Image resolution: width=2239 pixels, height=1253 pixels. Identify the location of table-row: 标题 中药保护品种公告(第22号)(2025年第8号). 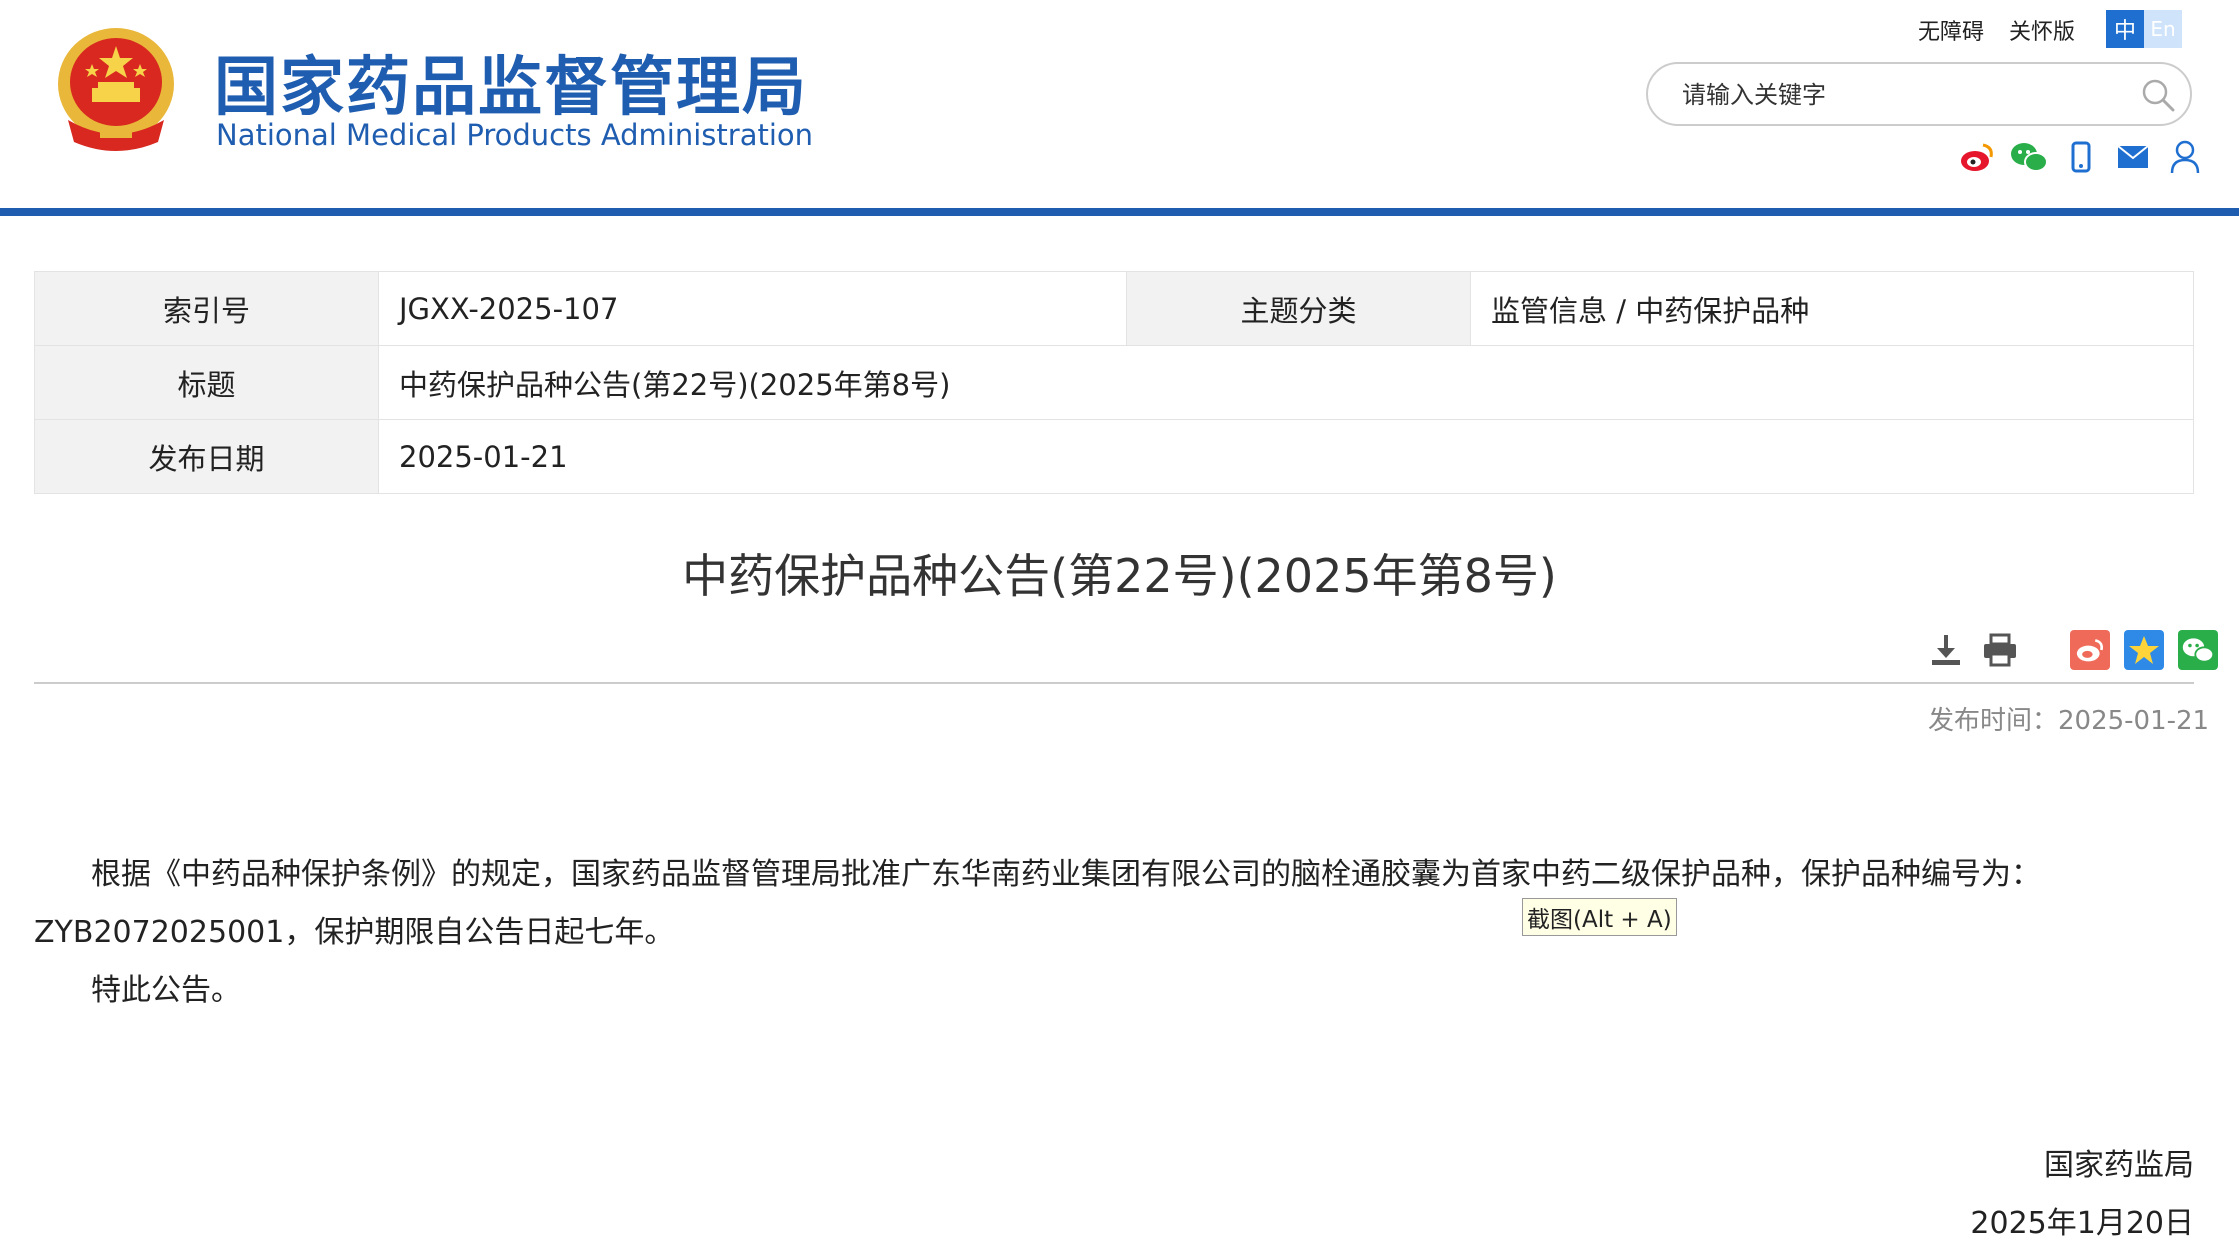
(1114, 382).